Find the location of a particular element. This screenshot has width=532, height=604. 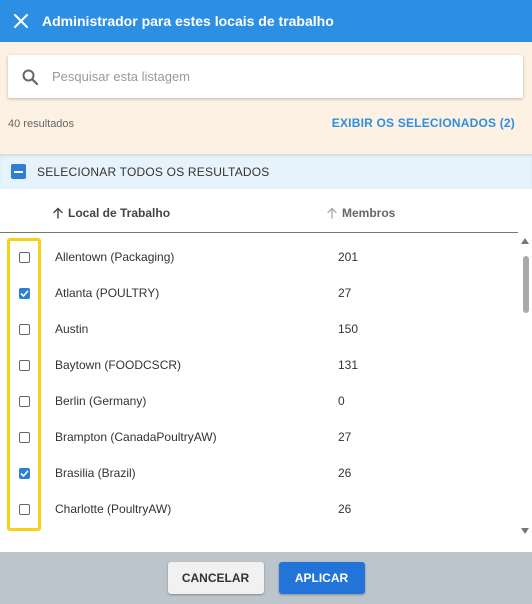

list-scrollbar is located at coordinates (525, 385).